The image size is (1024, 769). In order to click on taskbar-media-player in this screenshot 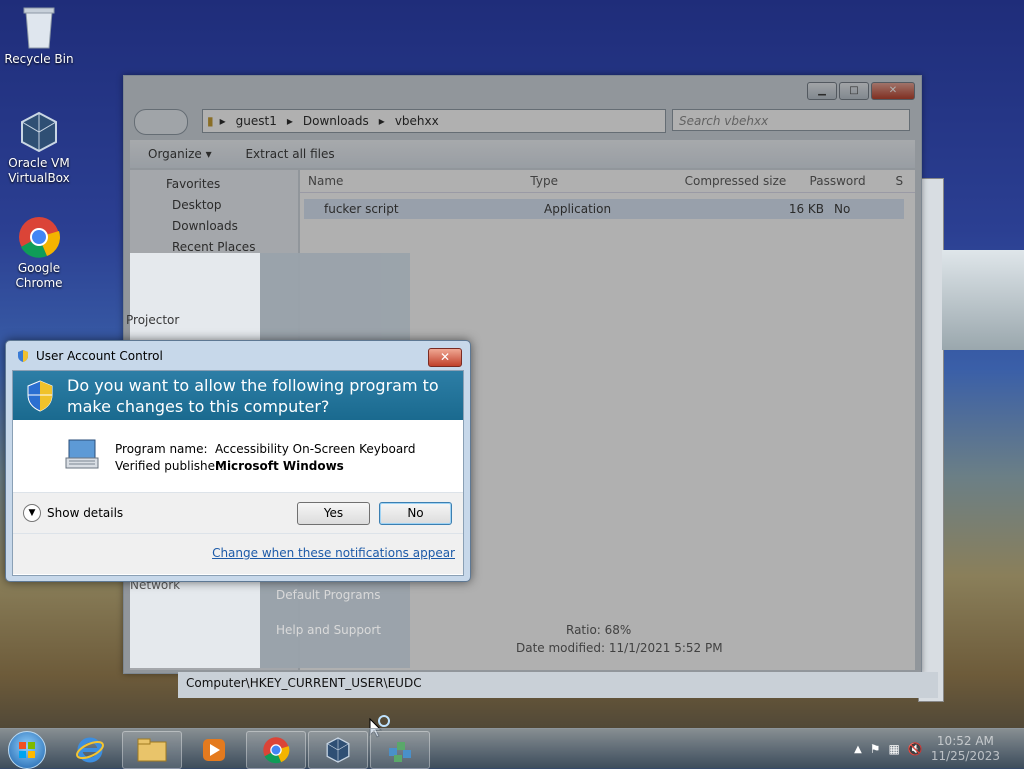, I will do `click(214, 750)`.